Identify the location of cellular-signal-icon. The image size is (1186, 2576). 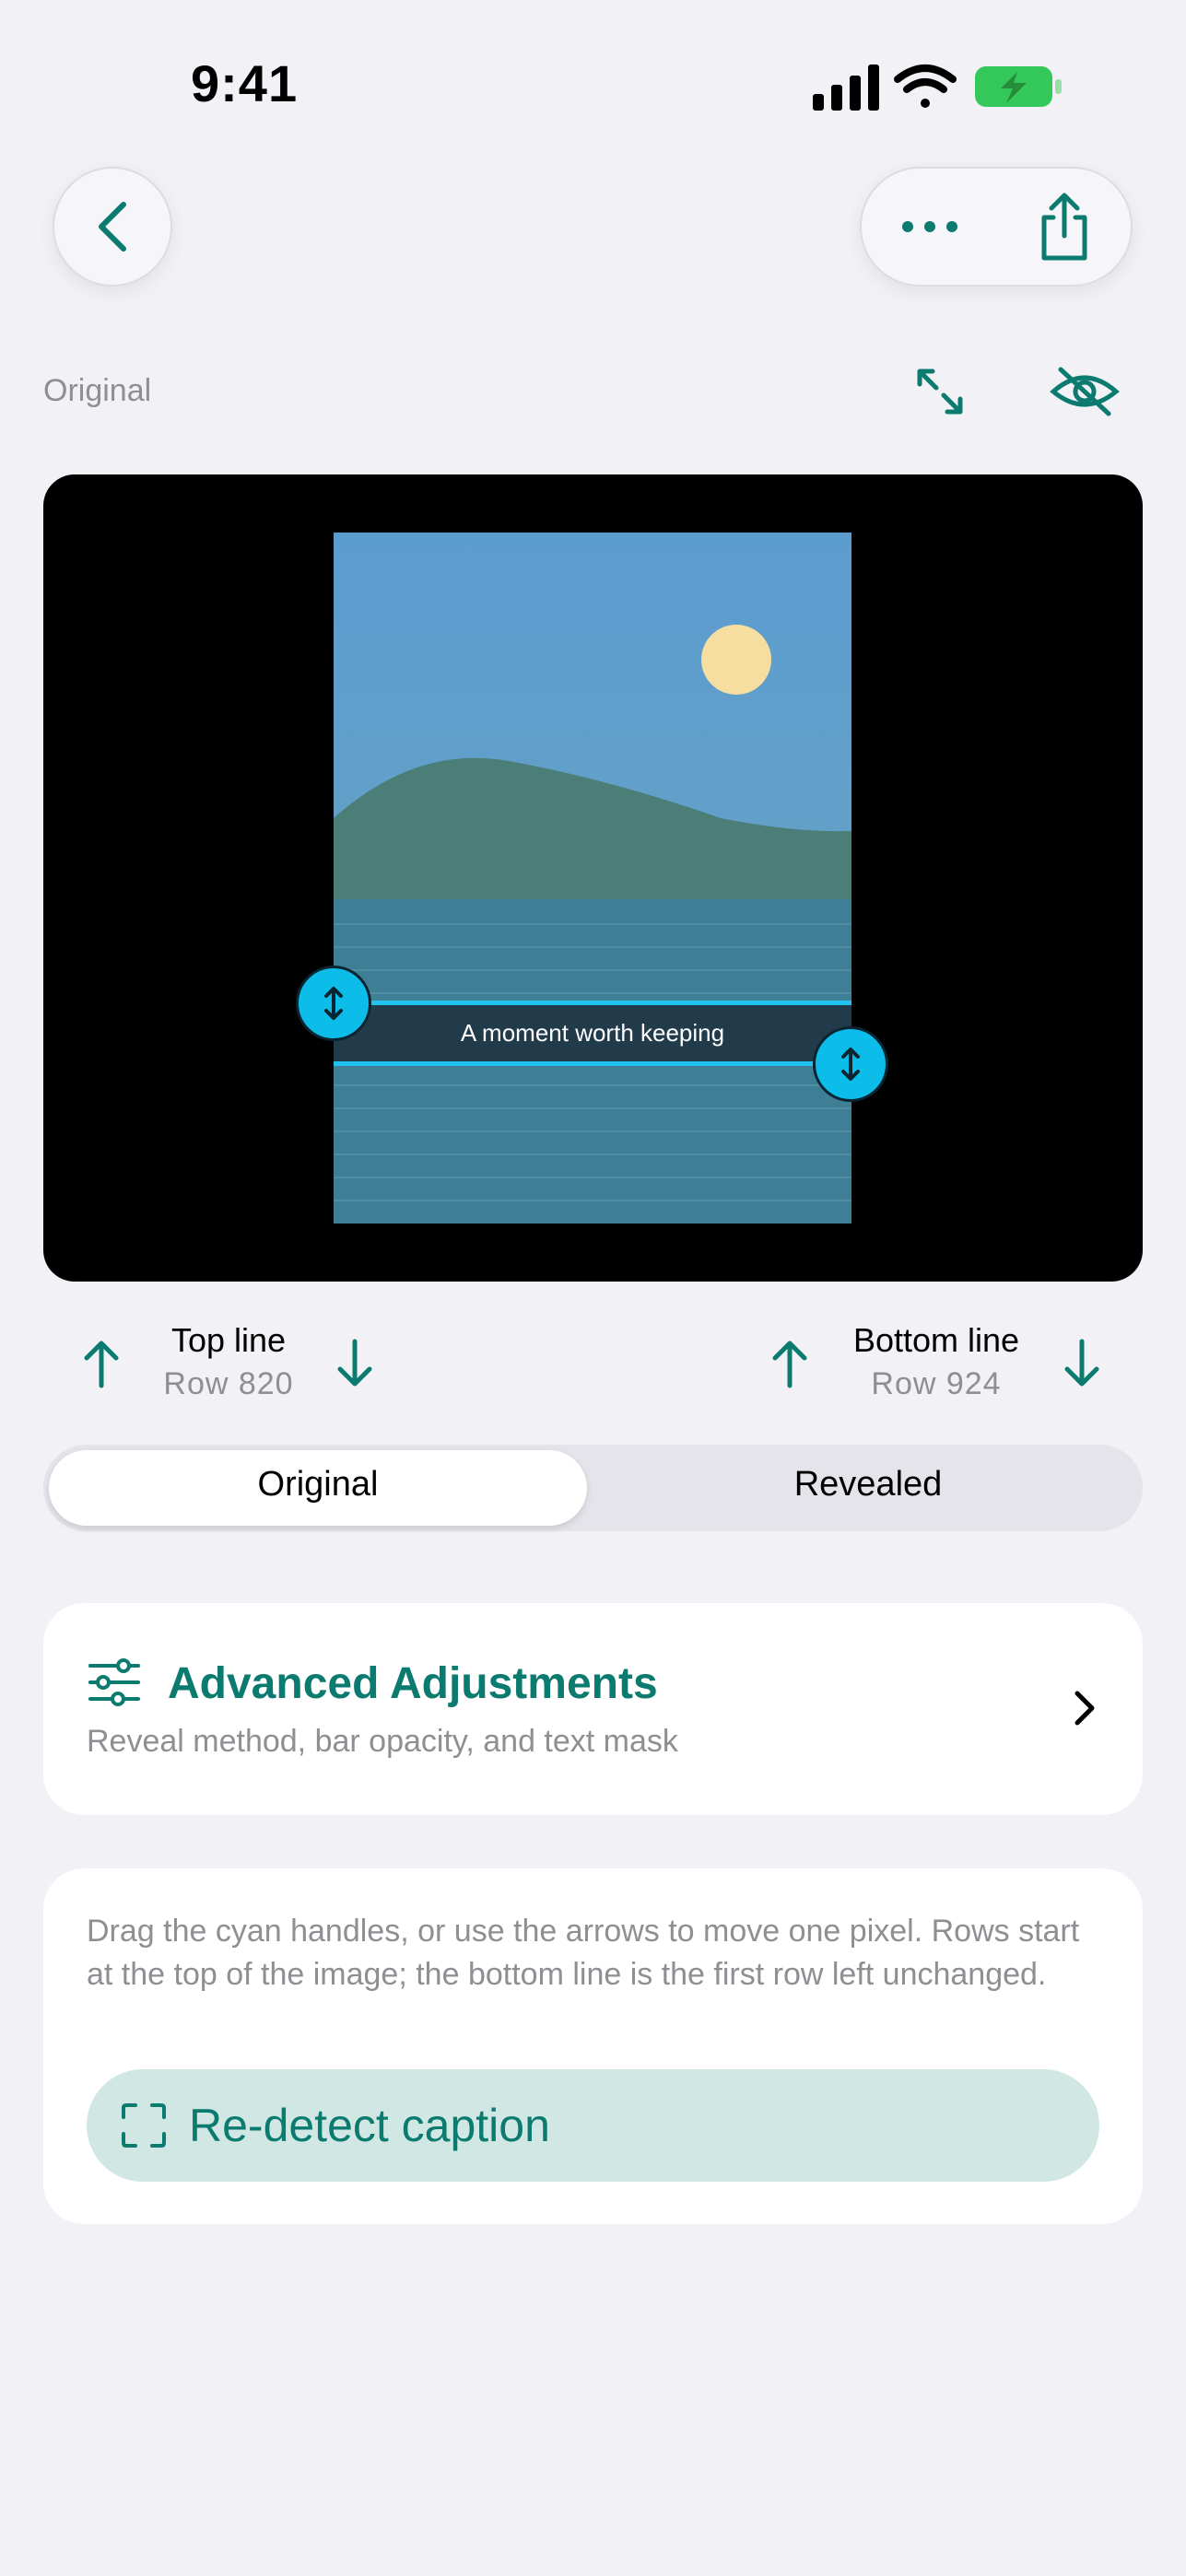
(846, 87).